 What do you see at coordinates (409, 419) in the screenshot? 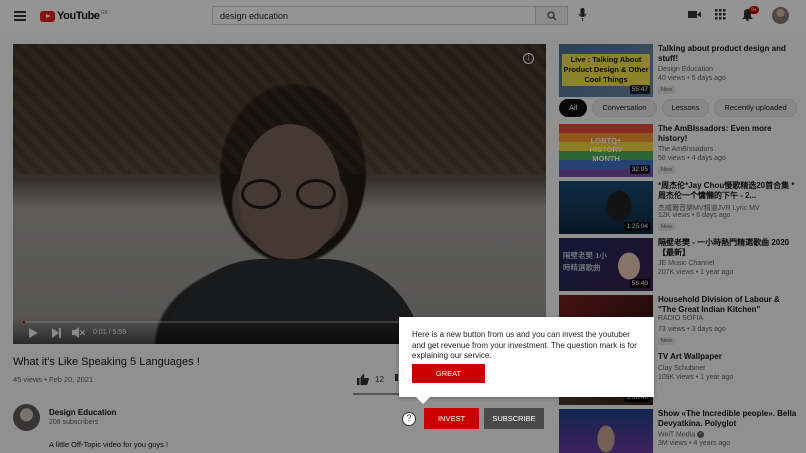
I see `help-question-icon: ?` at bounding box center [409, 419].